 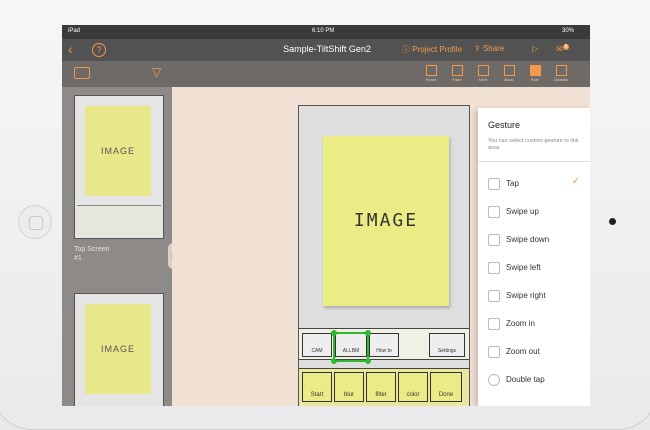 I want to click on screen-caption: Top Screen #1, so click(x=91, y=254).